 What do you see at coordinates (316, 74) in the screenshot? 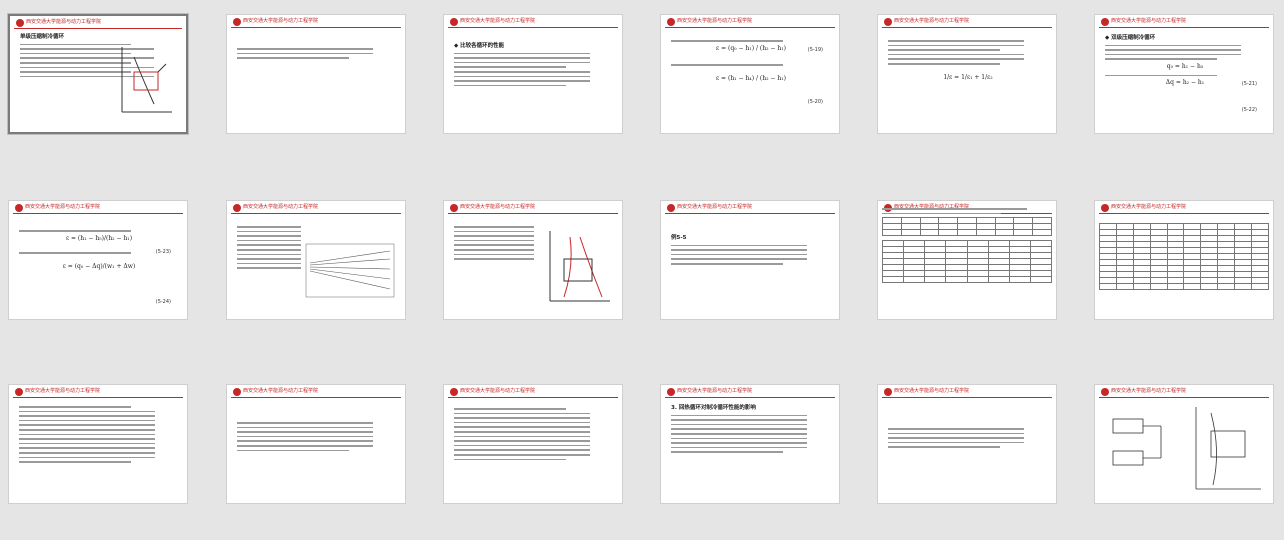
I see `slide-thumbnail-2: 西安交通大学能源与动力工程学院` at bounding box center [316, 74].